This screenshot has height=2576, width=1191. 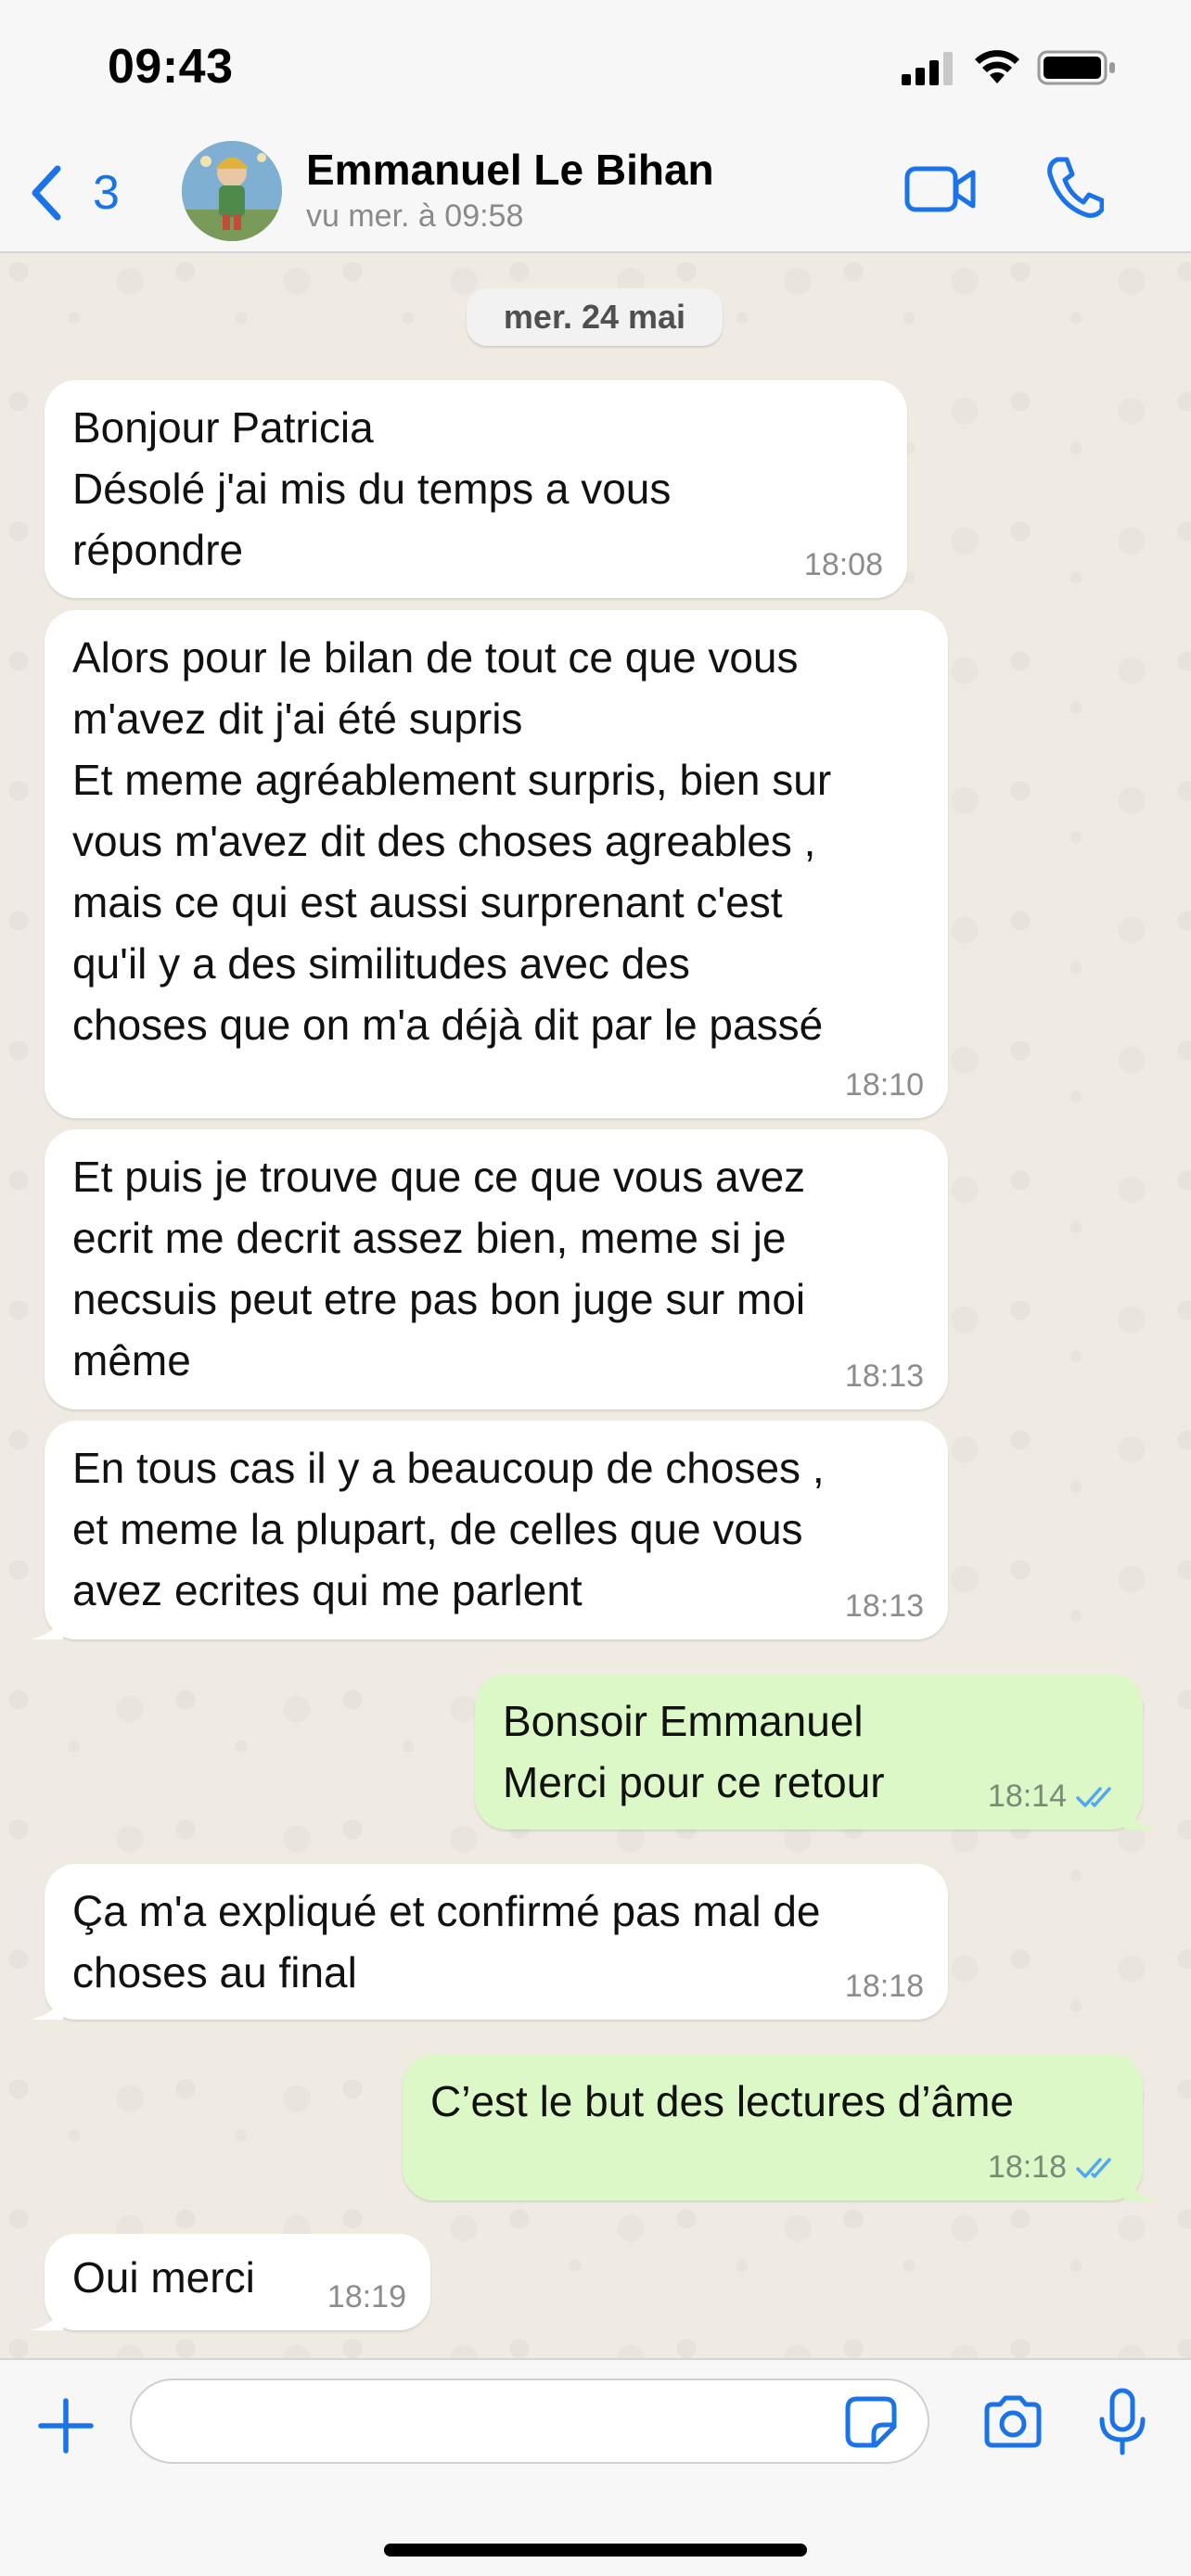 What do you see at coordinates (927, 68) in the screenshot?
I see `cellular-signal-icon` at bounding box center [927, 68].